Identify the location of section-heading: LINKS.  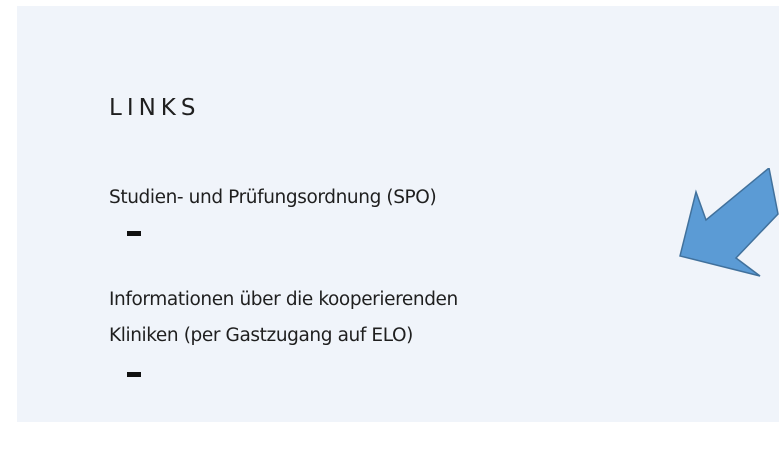
(155, 108).